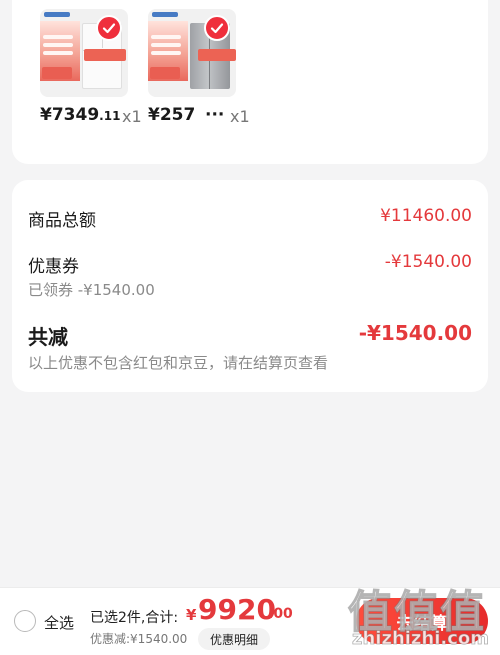 The image size is (500, 655). Describe the element at coordinates (53, 267) in the screenshot. I see `coupon-label: 优惠券` at that location.